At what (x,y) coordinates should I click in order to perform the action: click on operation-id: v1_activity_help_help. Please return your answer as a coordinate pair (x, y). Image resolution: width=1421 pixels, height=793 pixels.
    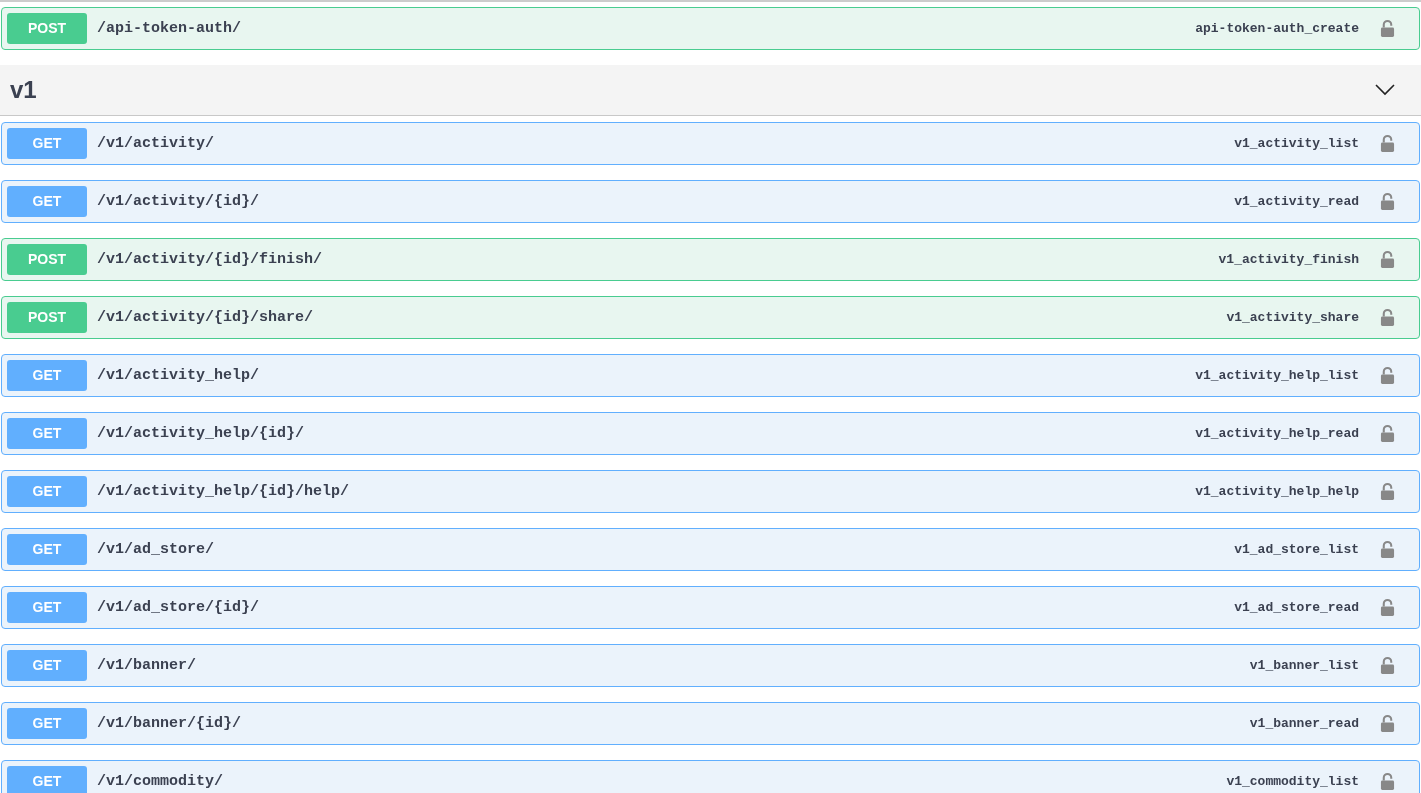
    Looking at the image, I should click on (1277, 491).